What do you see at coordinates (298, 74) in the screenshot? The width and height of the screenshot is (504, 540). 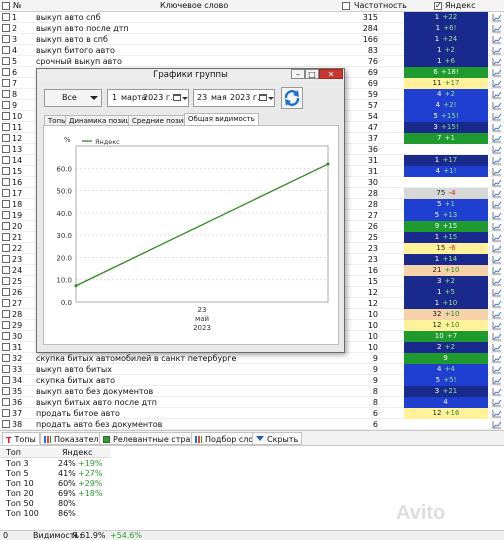 I see `minimize-icon: –` at bounding box center [298, 74].